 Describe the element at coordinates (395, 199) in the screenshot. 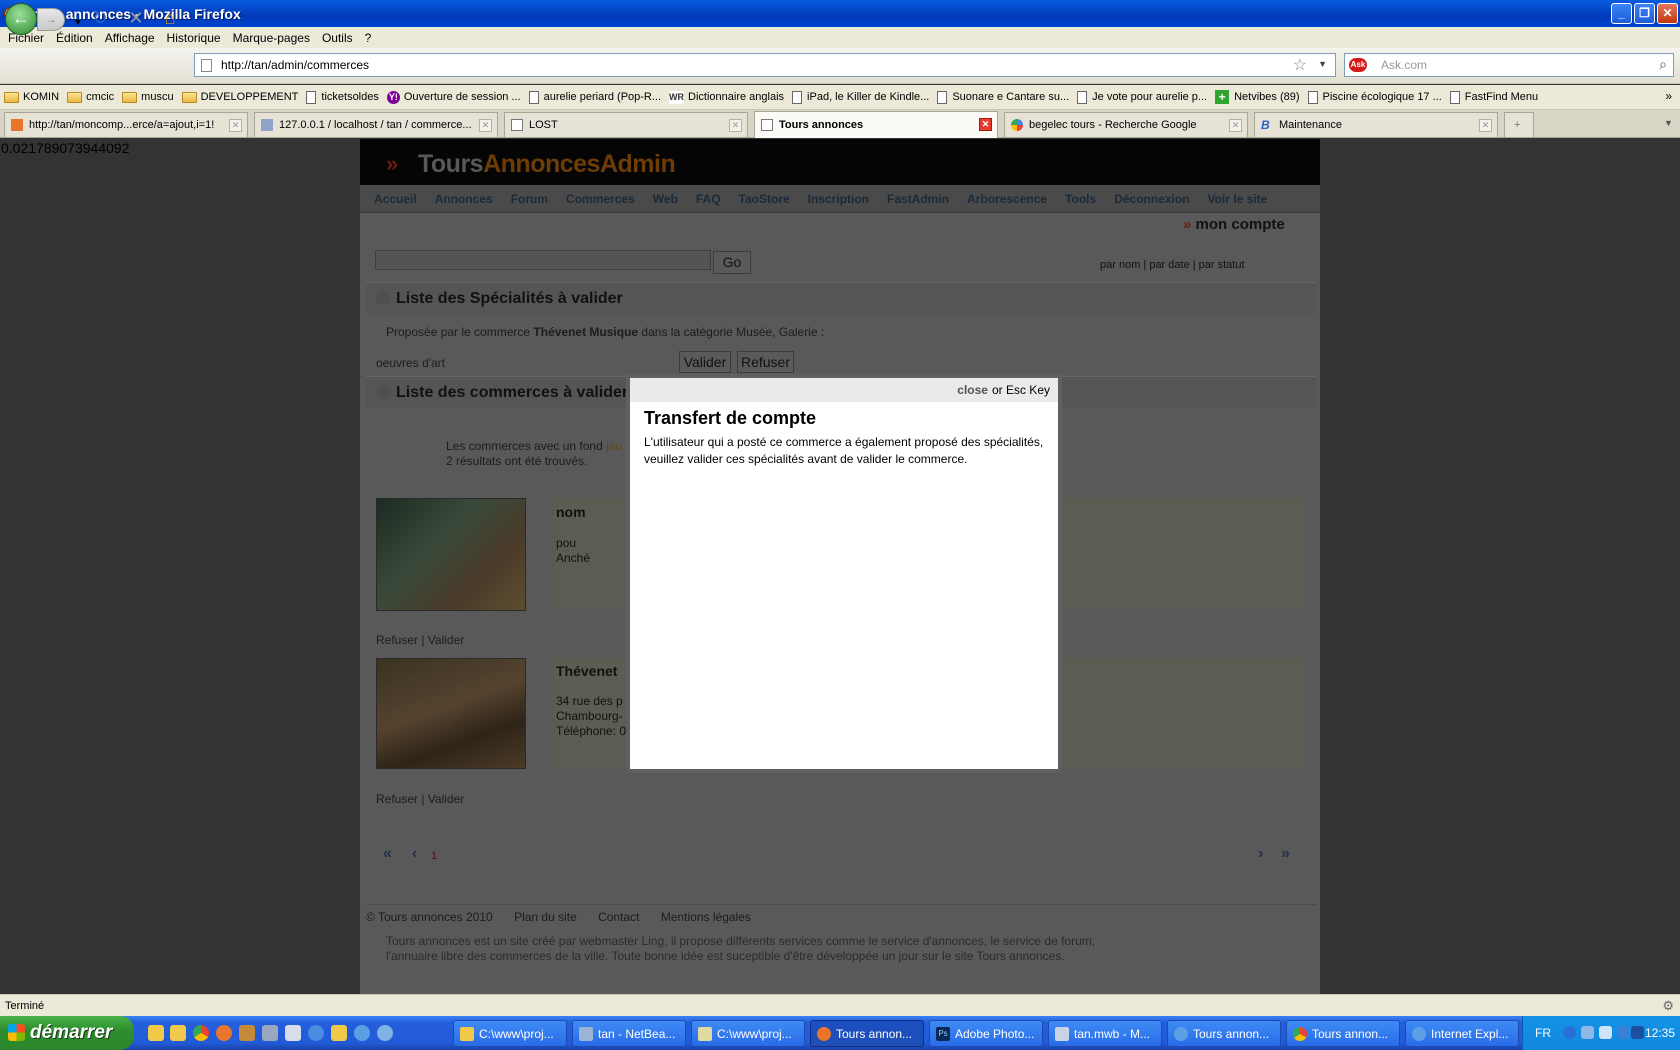

I see `nav-accueil: Accueil` at that location.